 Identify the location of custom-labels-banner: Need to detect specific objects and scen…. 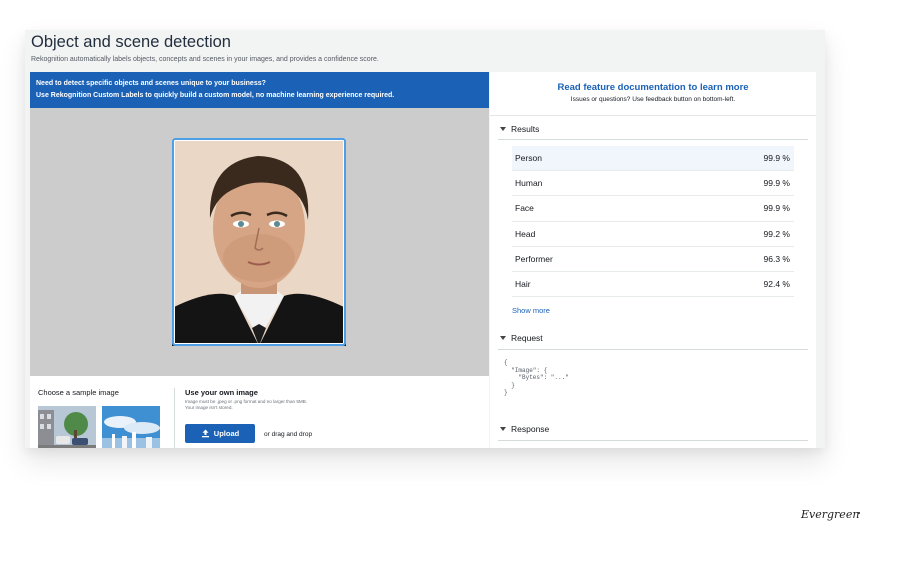
(259, 90).